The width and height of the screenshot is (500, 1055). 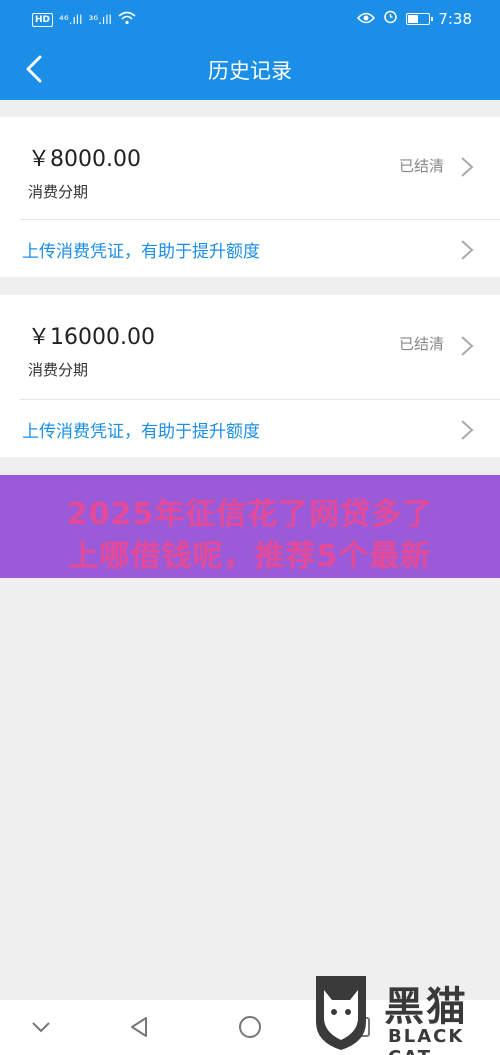 I want to click on system-back-button, so click(x=139, y=1027).